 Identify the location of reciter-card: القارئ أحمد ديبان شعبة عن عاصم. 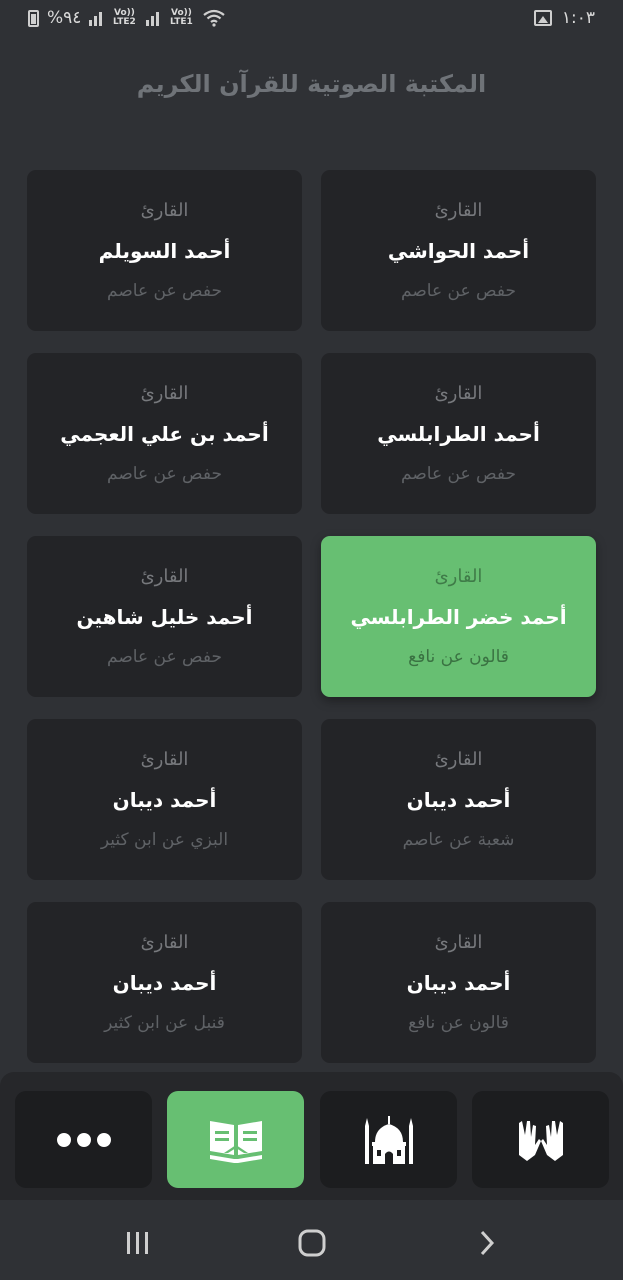
(458, 799).